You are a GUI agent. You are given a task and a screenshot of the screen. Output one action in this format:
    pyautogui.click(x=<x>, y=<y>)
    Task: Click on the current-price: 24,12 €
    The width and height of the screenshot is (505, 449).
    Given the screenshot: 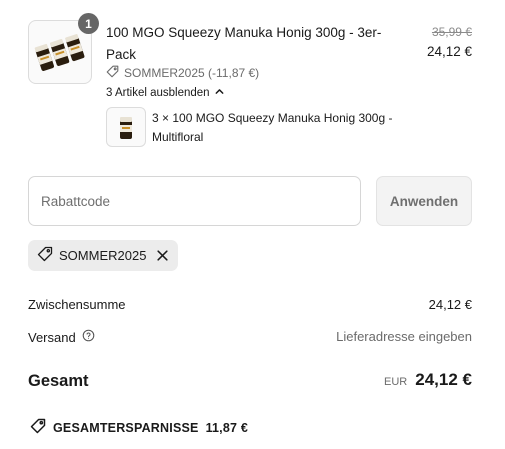 What is the action you would take?
    pyautogui.click(x=449, y=51)
    